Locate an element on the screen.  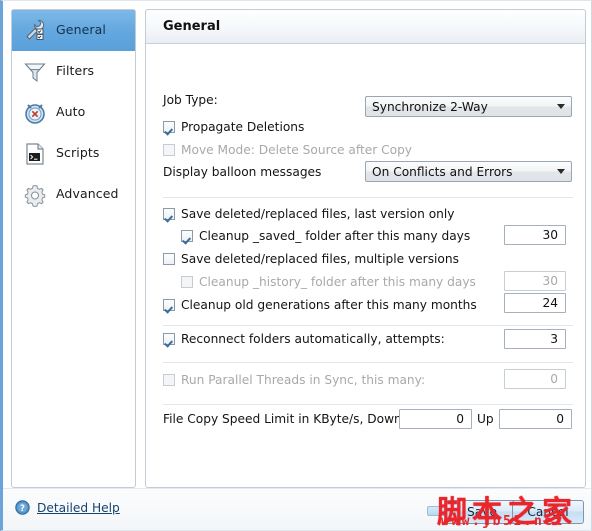
cleanup-generations-checkbox is located at coordinates (169, 305).